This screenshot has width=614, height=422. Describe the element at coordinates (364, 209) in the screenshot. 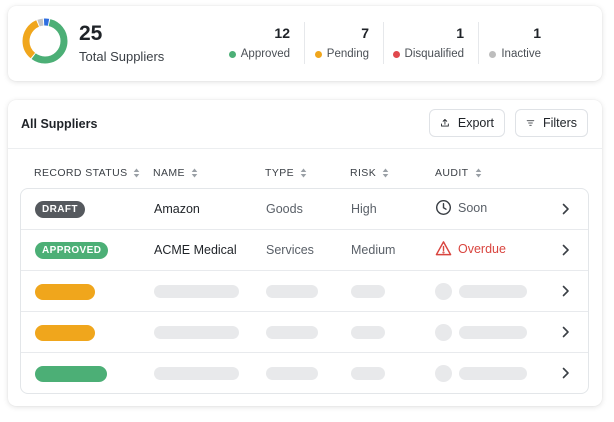

I see `supplier-risk: High` at that location.